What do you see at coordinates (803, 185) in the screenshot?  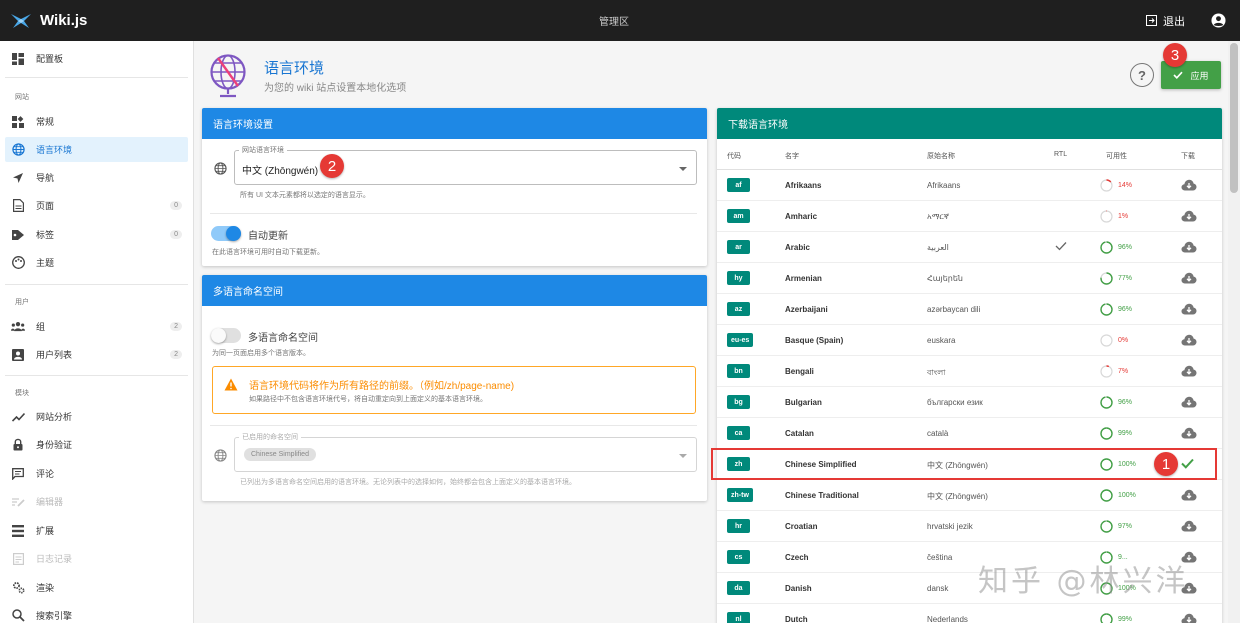 I see `locale-name: Afrikaans` at bounding box center [803, 185].